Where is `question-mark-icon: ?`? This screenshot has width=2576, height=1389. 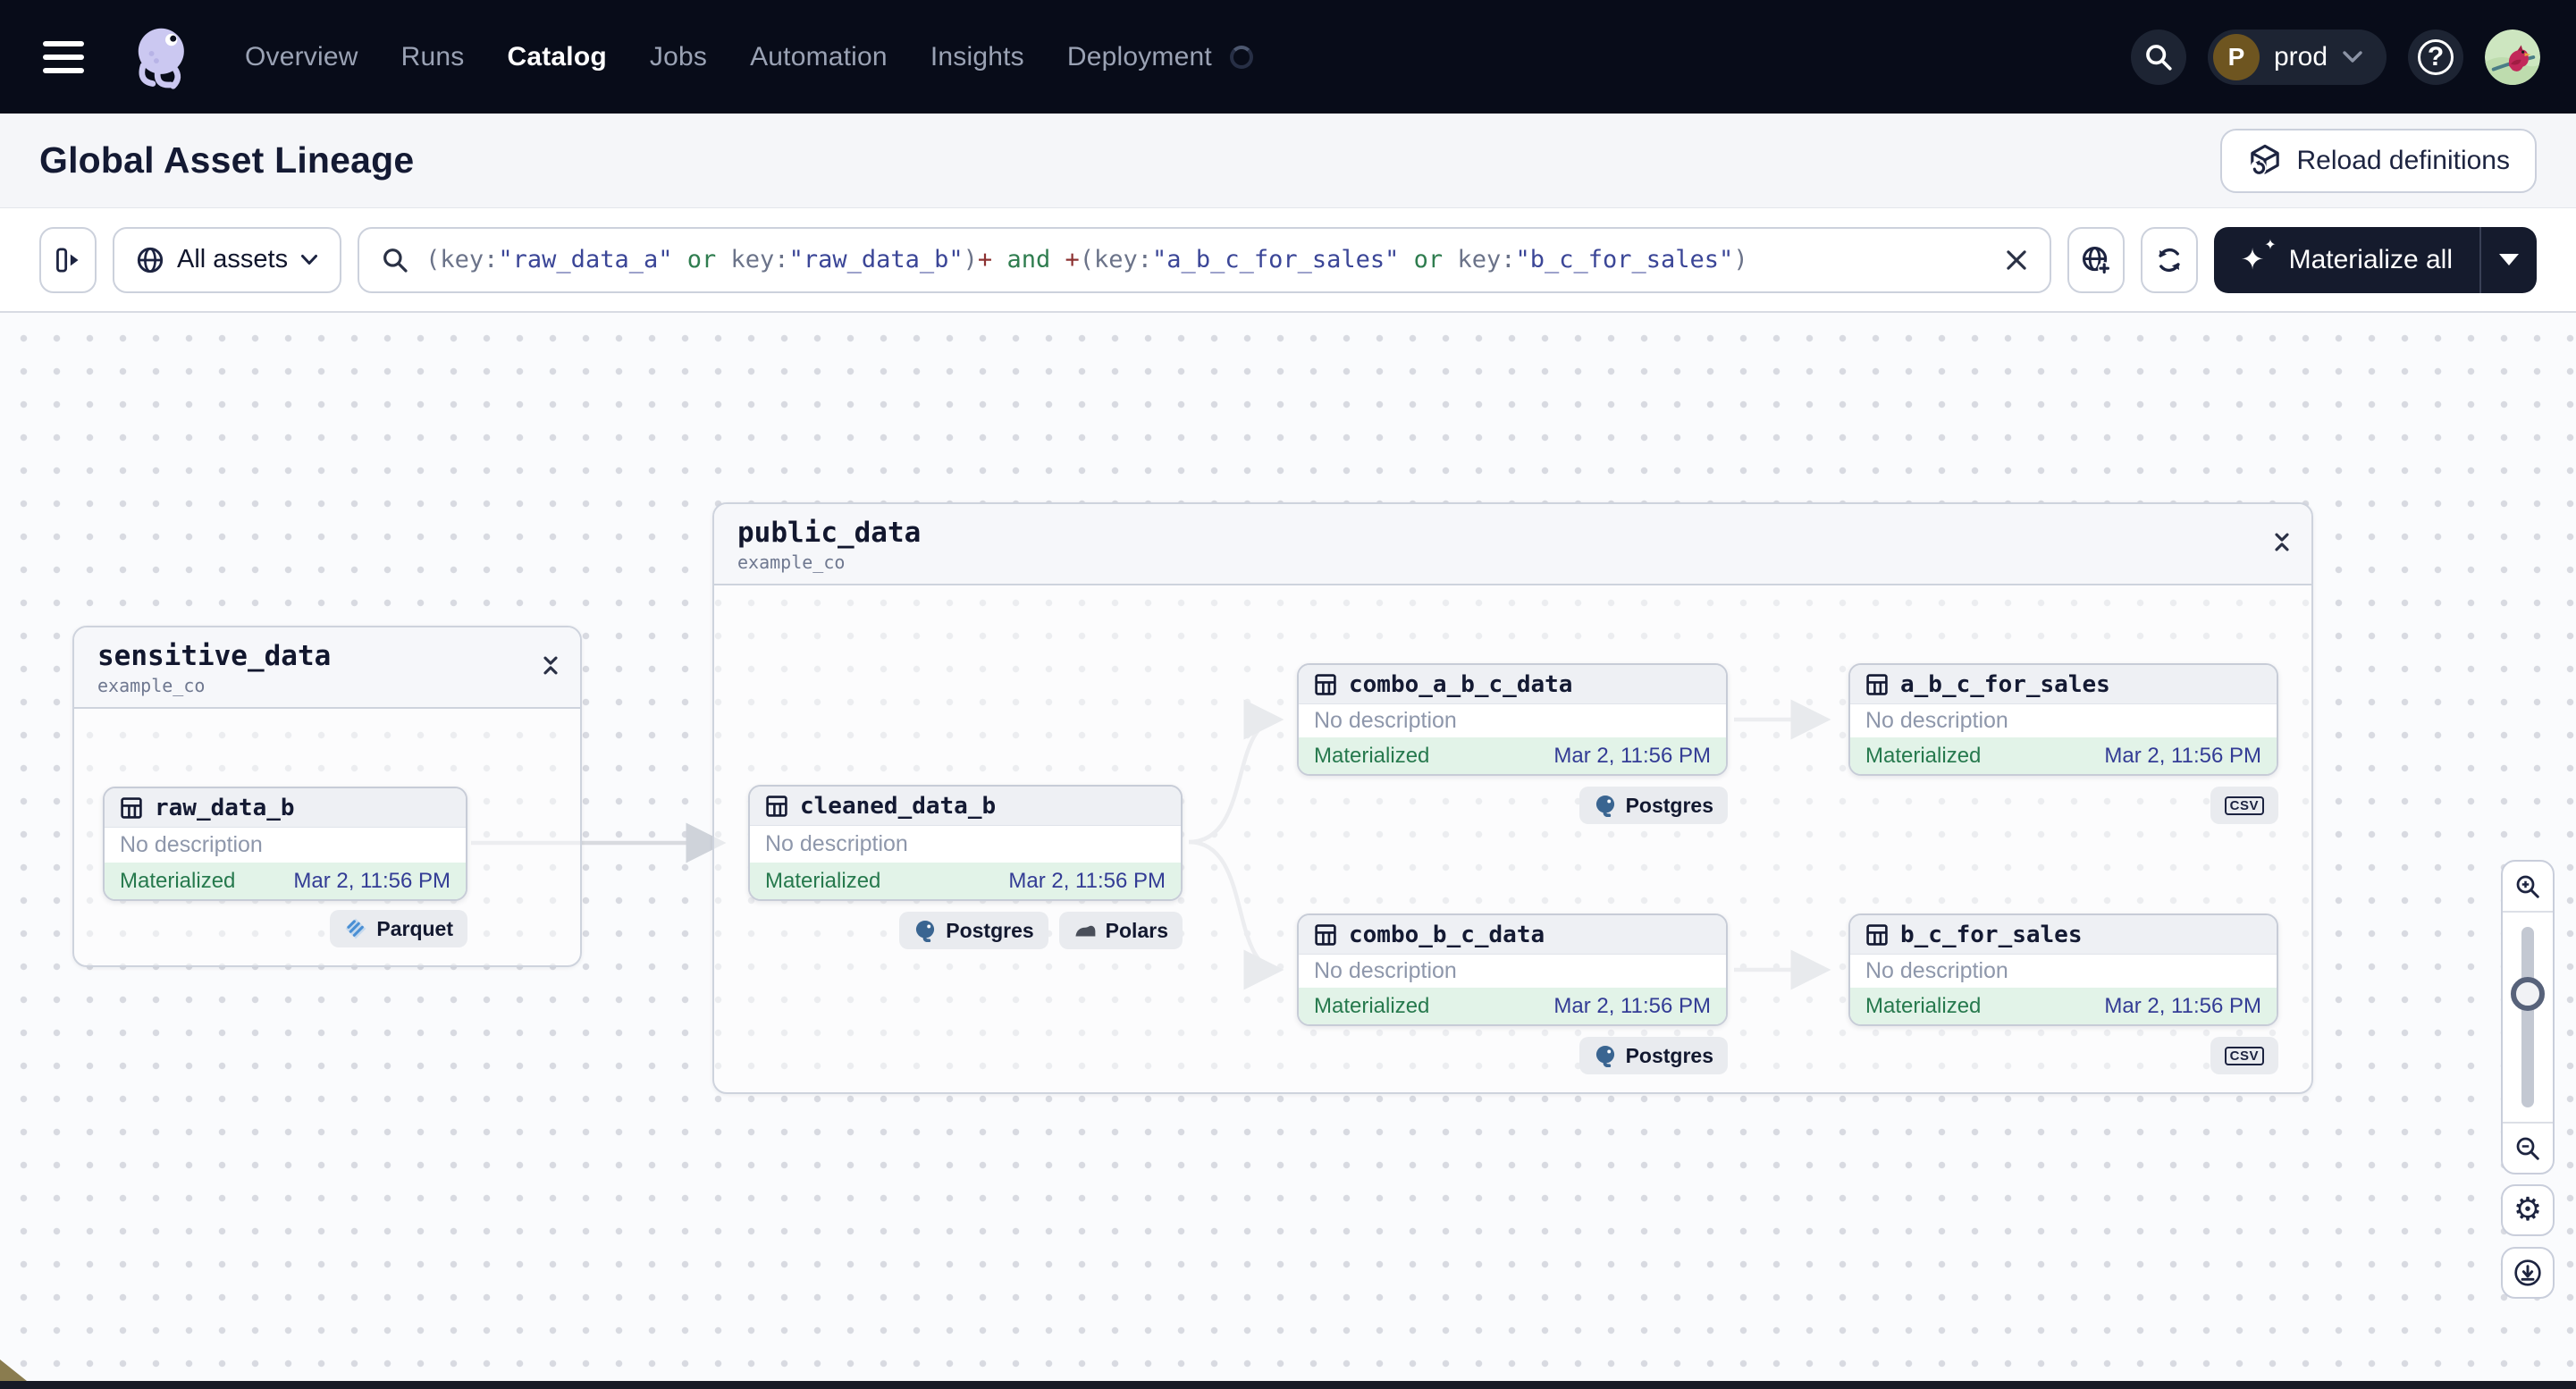 question-mark-icon: ? is located at coordinates (2436, 56).